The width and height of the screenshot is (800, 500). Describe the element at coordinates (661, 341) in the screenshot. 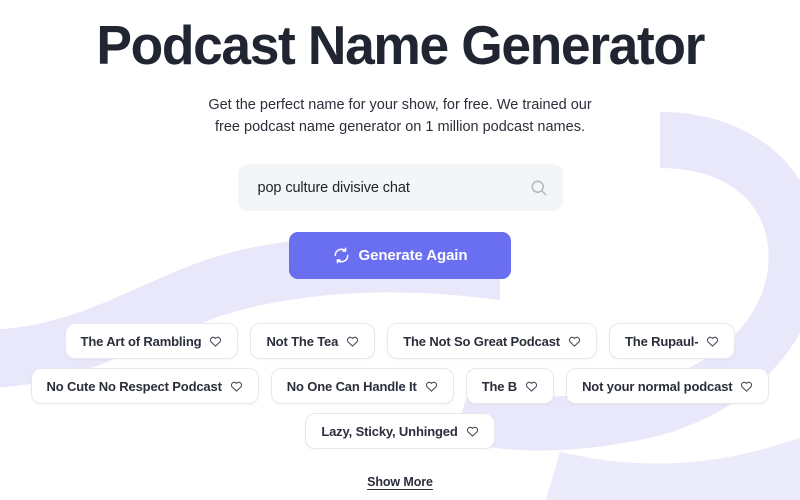

I see `name-chip-label: The Rupaul-` at that location.